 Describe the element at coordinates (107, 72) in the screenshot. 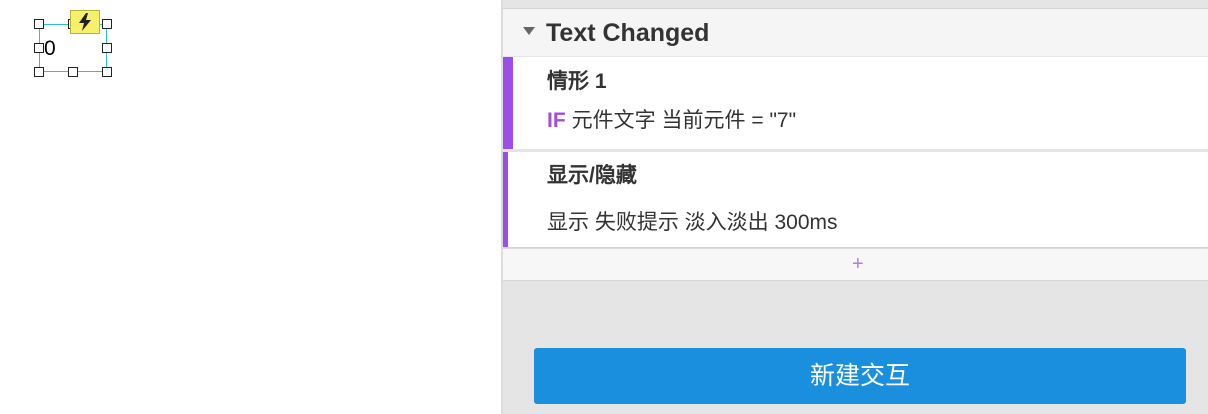

I see `resize-handle-bottom-right` at that location.